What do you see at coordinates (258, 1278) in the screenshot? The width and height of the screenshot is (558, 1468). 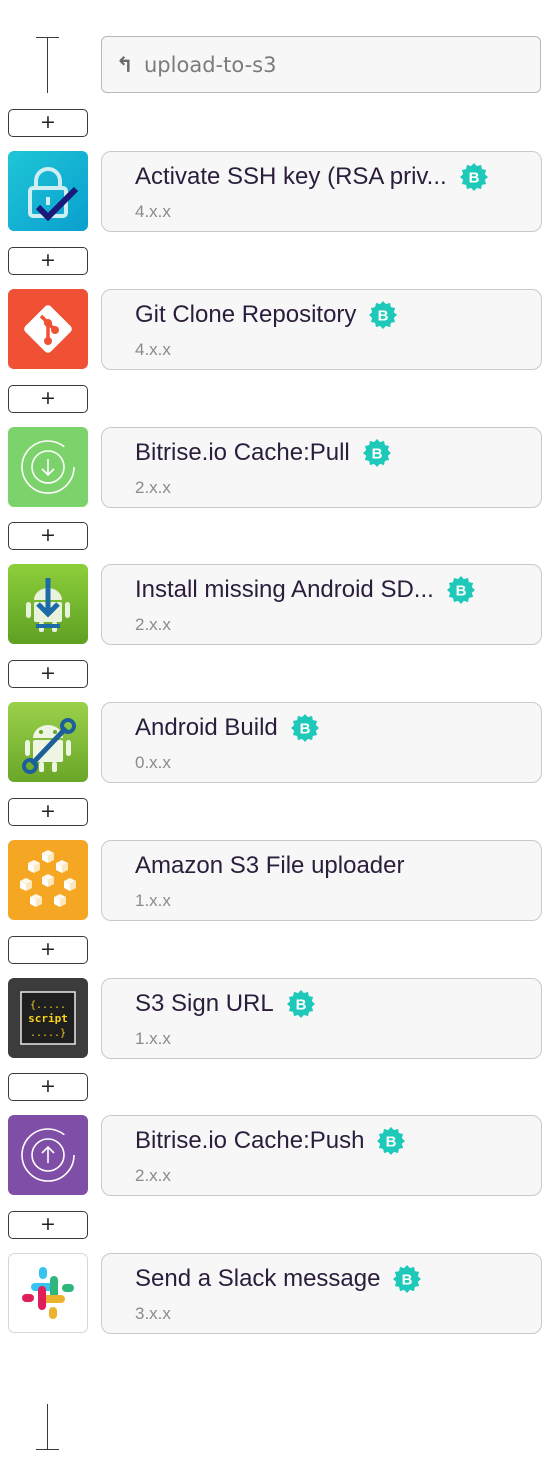 I see `step-title: Send a Slack message` at bounding box center [258, 1278].